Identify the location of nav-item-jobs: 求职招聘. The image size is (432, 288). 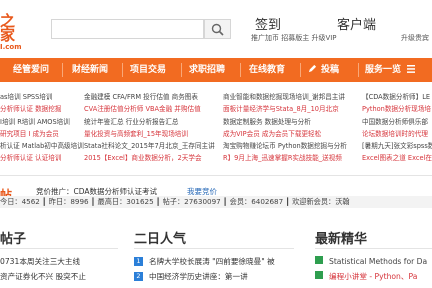
(207, 70).